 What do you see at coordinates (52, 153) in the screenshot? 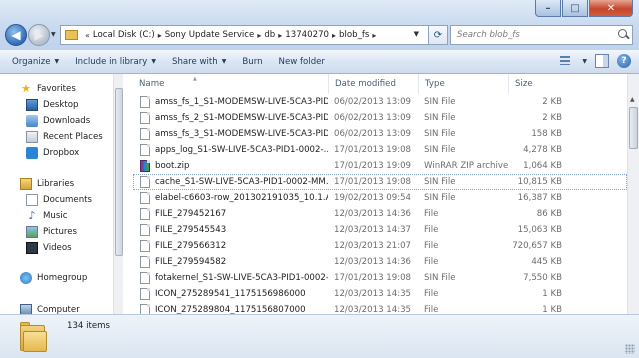
I see `nav-dropbox: Dropbox` at bounding box center [52, 153].